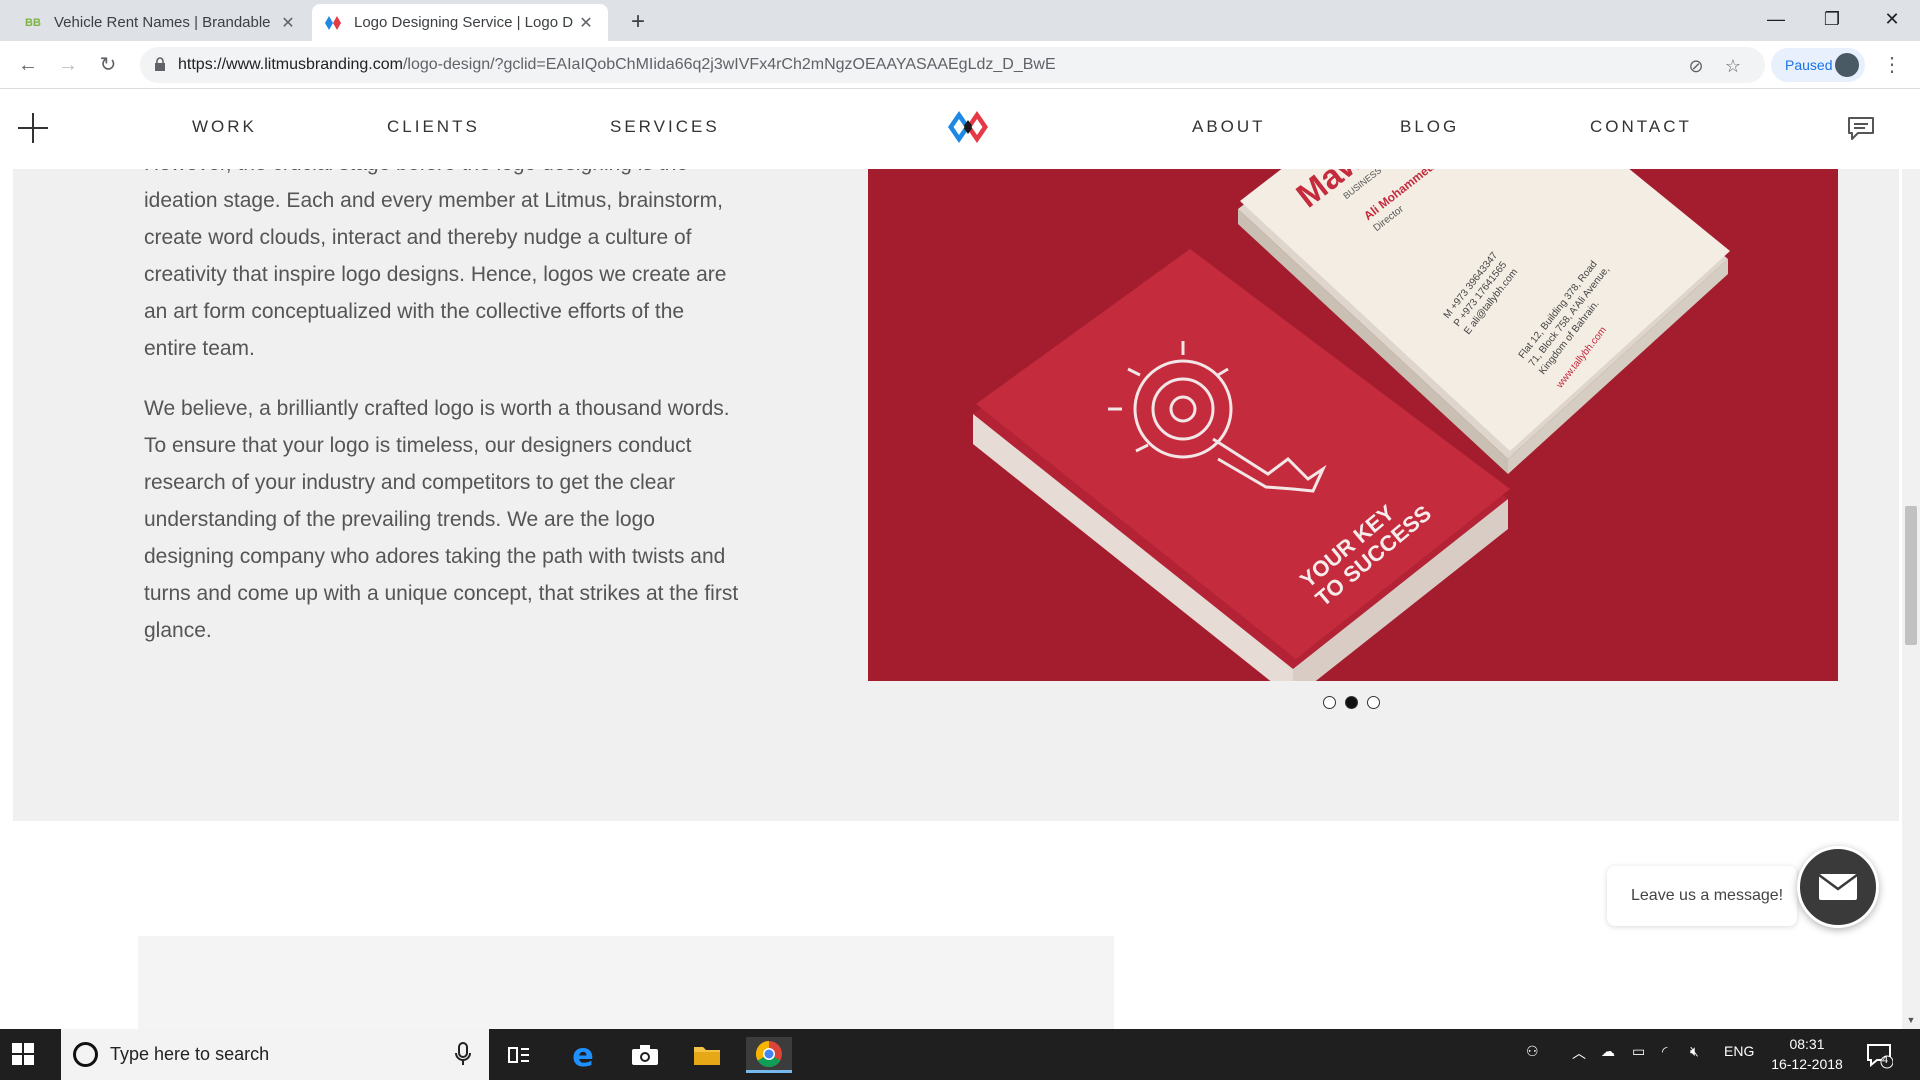 This screenshot has height=1080, width=1920. Describe the element at coordinates (108, 65) in the screenshot. I see `reload-icon: ↻` at that location.